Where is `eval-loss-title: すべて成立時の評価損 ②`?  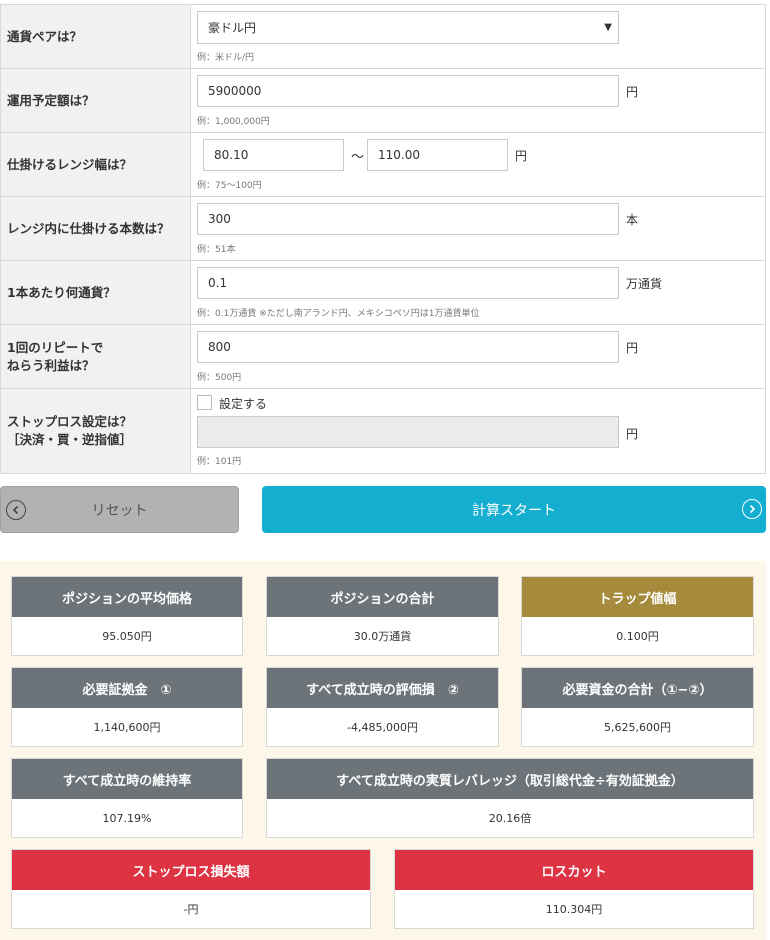
eval-loss-title: すべて成立時の評価損 ② is located at coordinates (382, 688).